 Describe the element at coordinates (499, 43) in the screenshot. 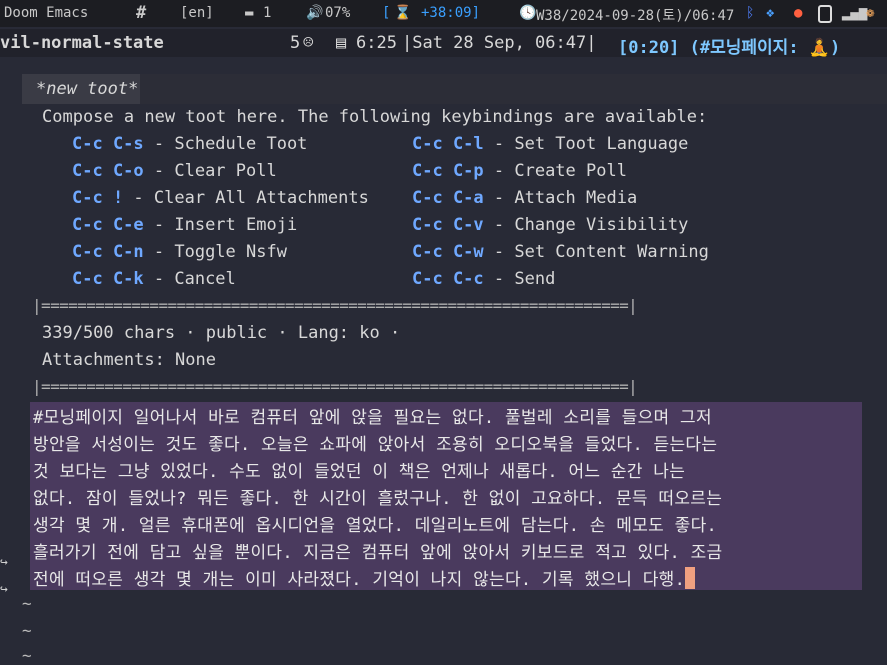

I see `modeline-date: |Sat 28 Sep, 06:47|` at that location.